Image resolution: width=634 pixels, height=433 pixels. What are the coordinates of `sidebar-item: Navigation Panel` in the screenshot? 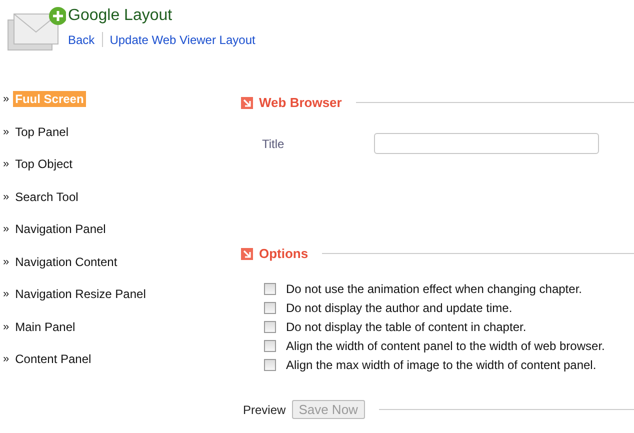 It's located at (60, 229).